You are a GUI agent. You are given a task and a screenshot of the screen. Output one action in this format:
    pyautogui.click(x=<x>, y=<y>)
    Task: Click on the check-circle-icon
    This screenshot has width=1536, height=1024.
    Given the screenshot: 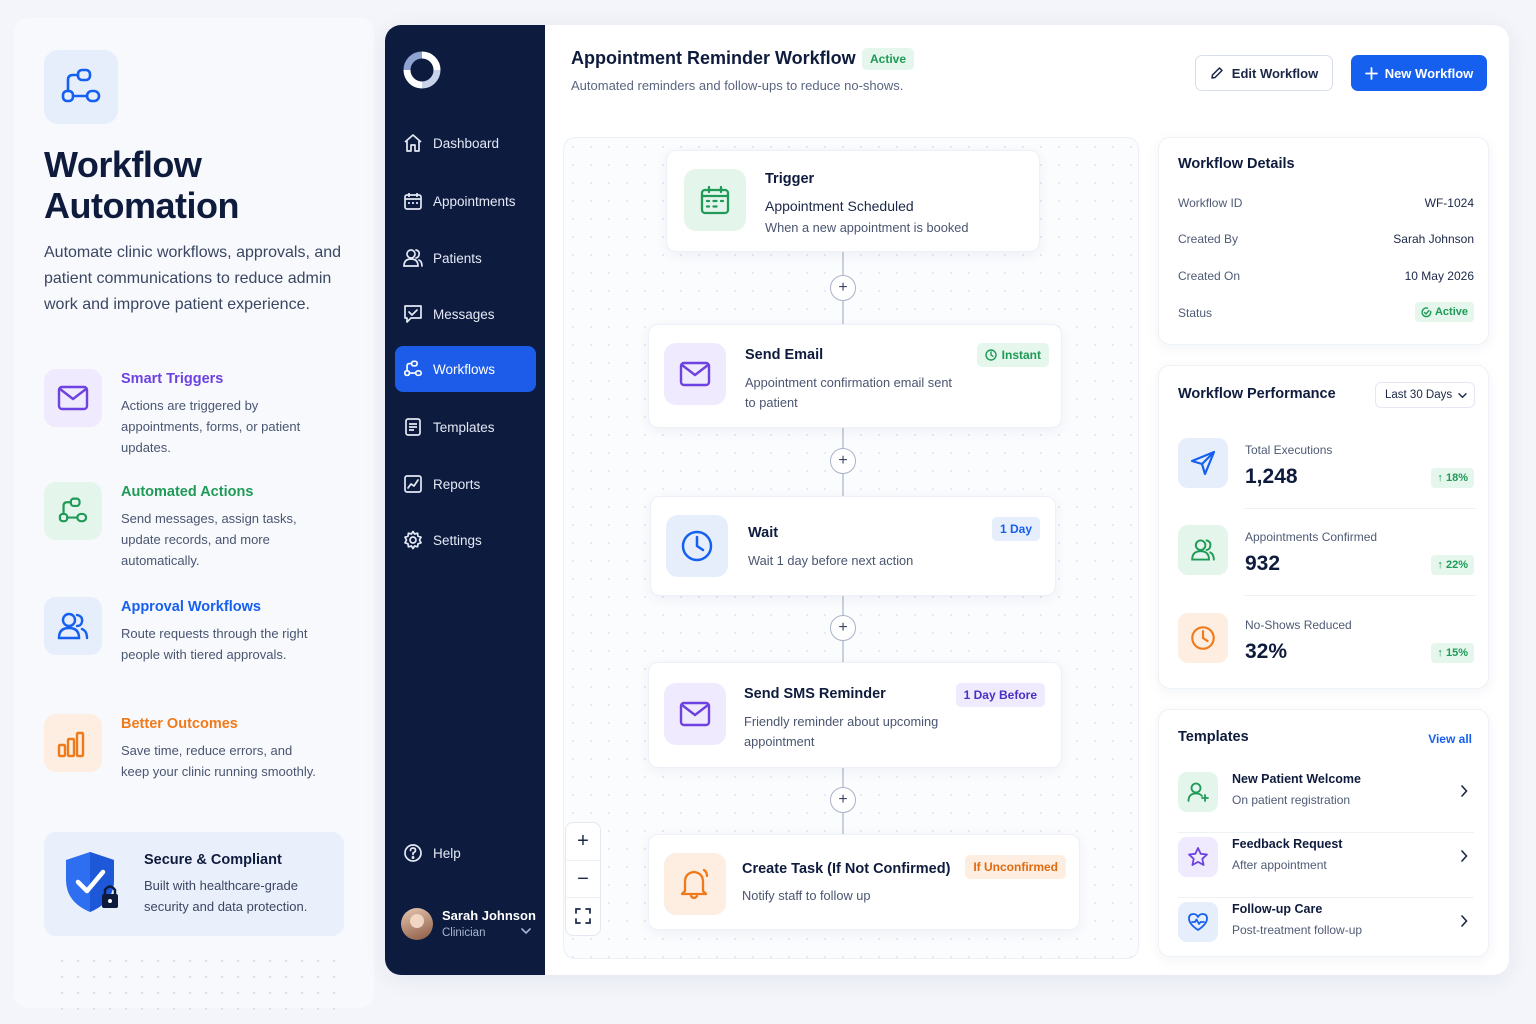 What is the action you would take?
    pyautogui.click(x=1426, y=311)
    